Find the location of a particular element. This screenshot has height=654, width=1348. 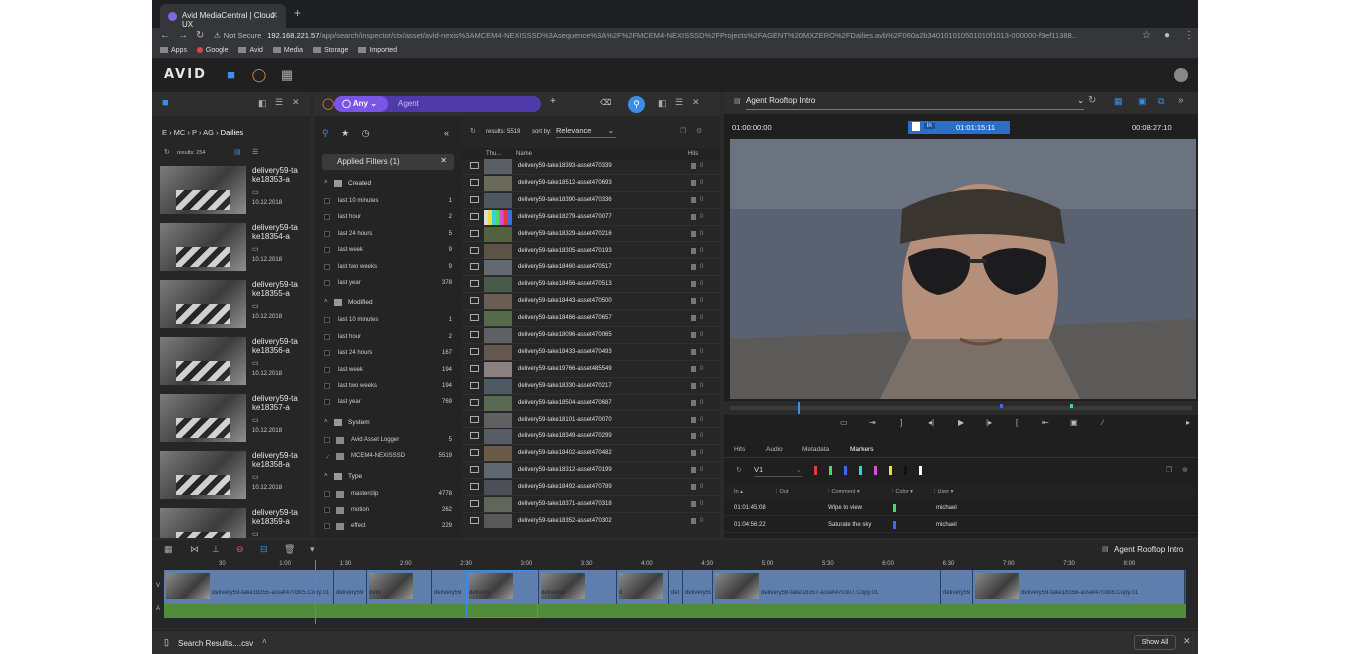

step-forward-icon: |▸ is located at coordinates (989, 422).